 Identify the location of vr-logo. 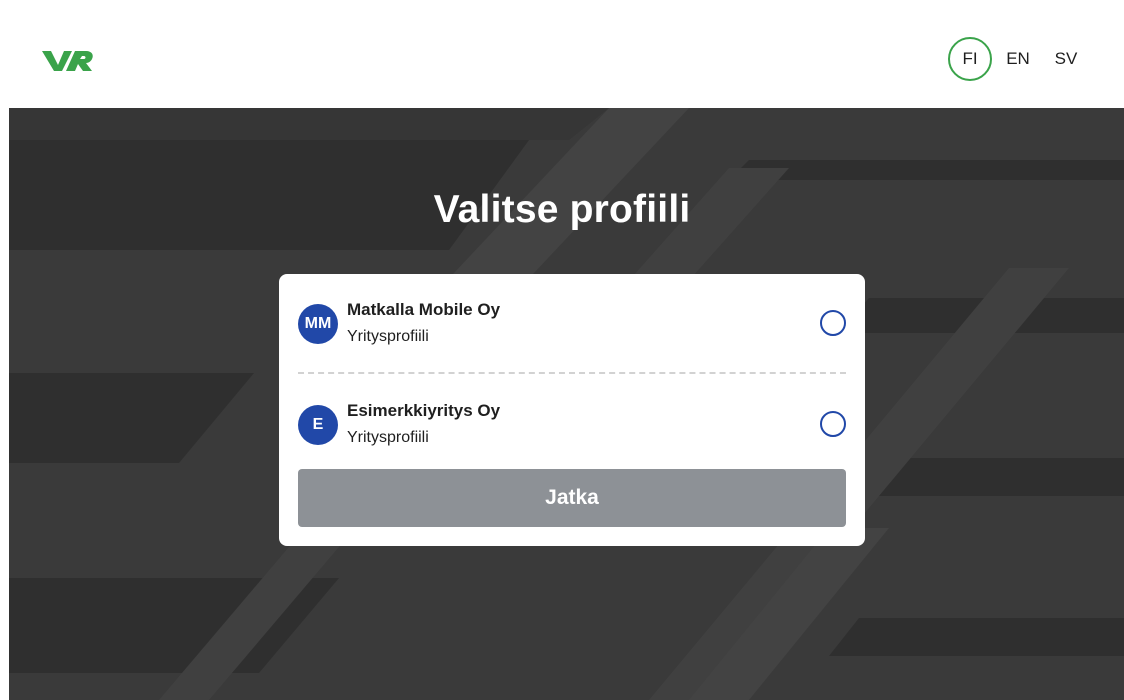
(68, 61).